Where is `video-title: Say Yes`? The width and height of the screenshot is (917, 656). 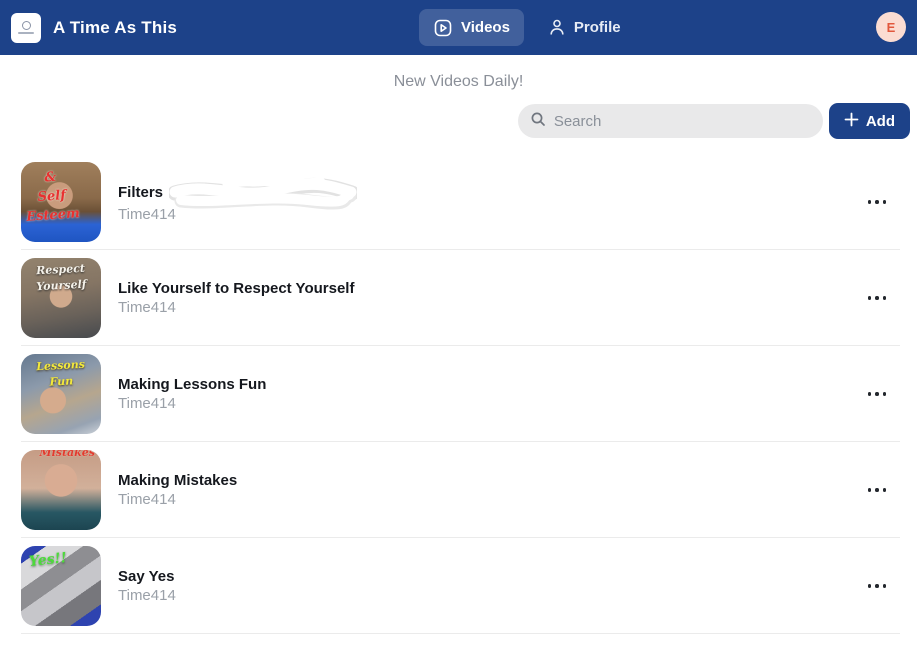 video-title: Say Yes is located at coordinates (146, 576).